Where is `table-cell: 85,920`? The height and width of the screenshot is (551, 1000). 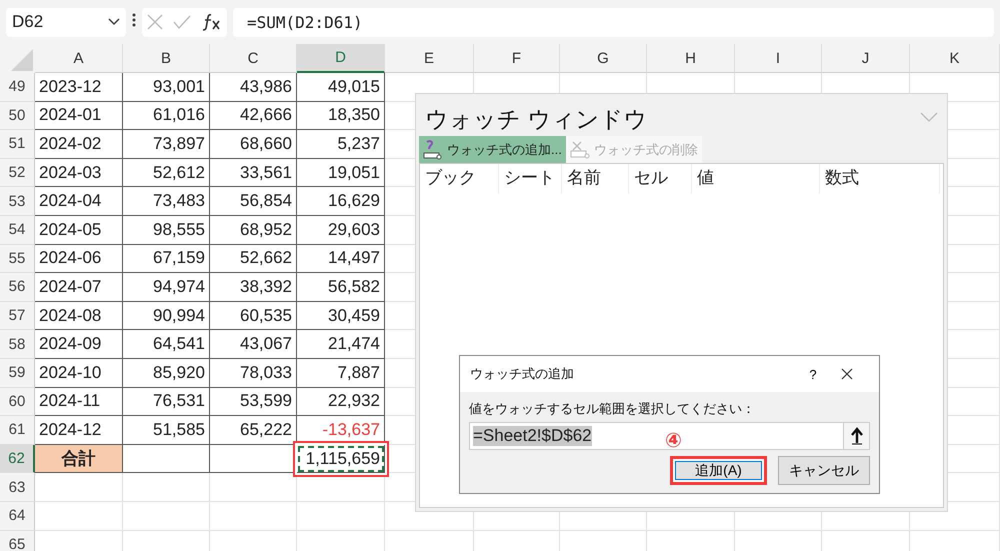
table-cell: 85,920 is located at coordinates (166, 373).